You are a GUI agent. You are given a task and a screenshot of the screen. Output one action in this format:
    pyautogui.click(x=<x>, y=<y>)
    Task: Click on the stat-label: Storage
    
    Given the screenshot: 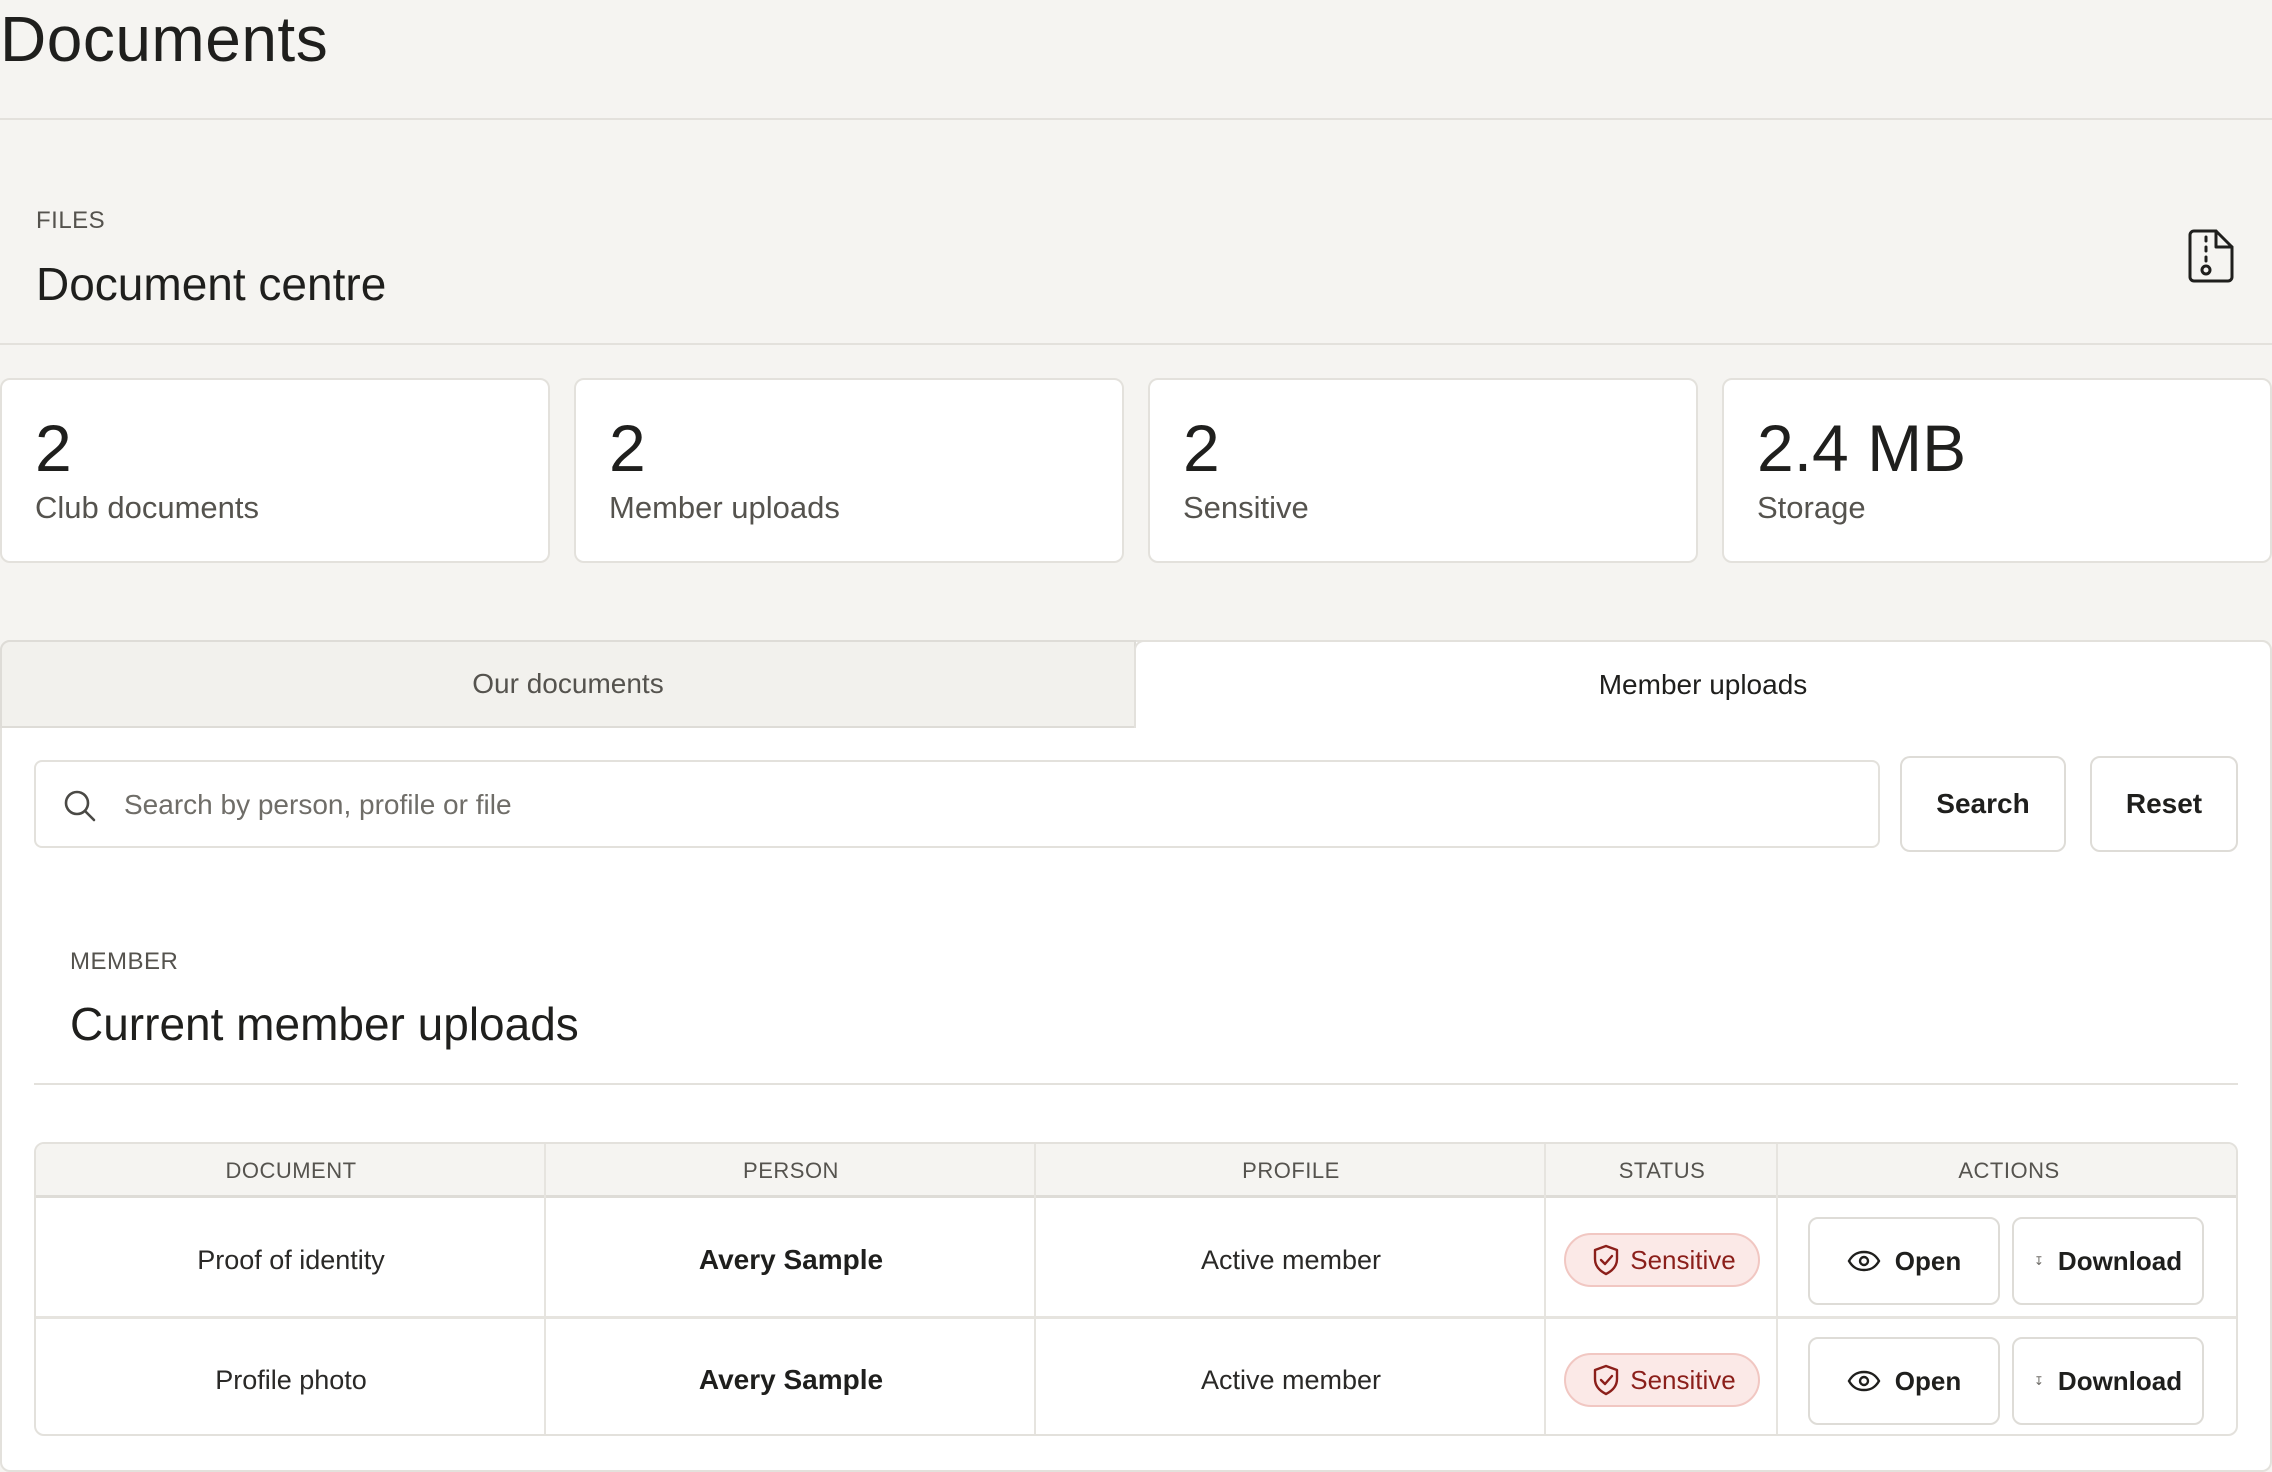 What is the action you would take?
    pyautogui.click(x=1811, y=507)
    